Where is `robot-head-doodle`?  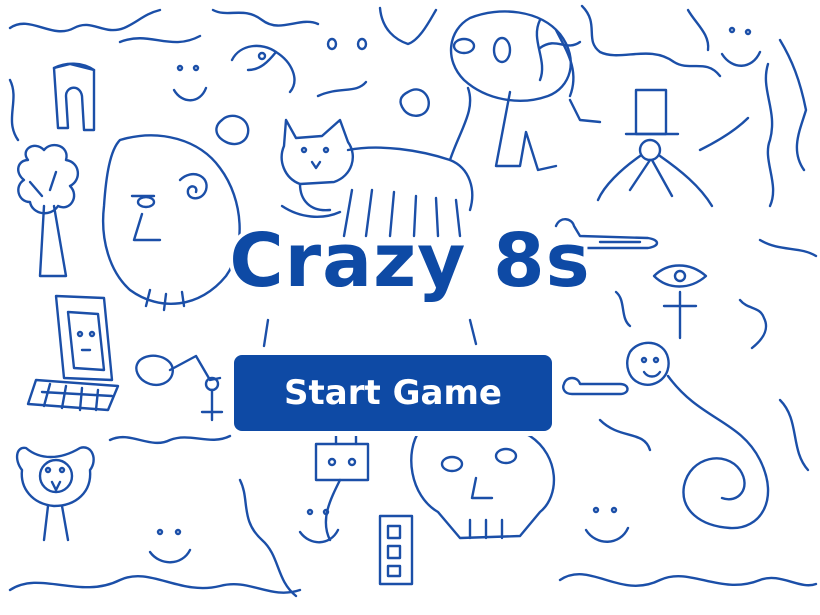 robot-head-doodle is located at coordinates (342, 488).